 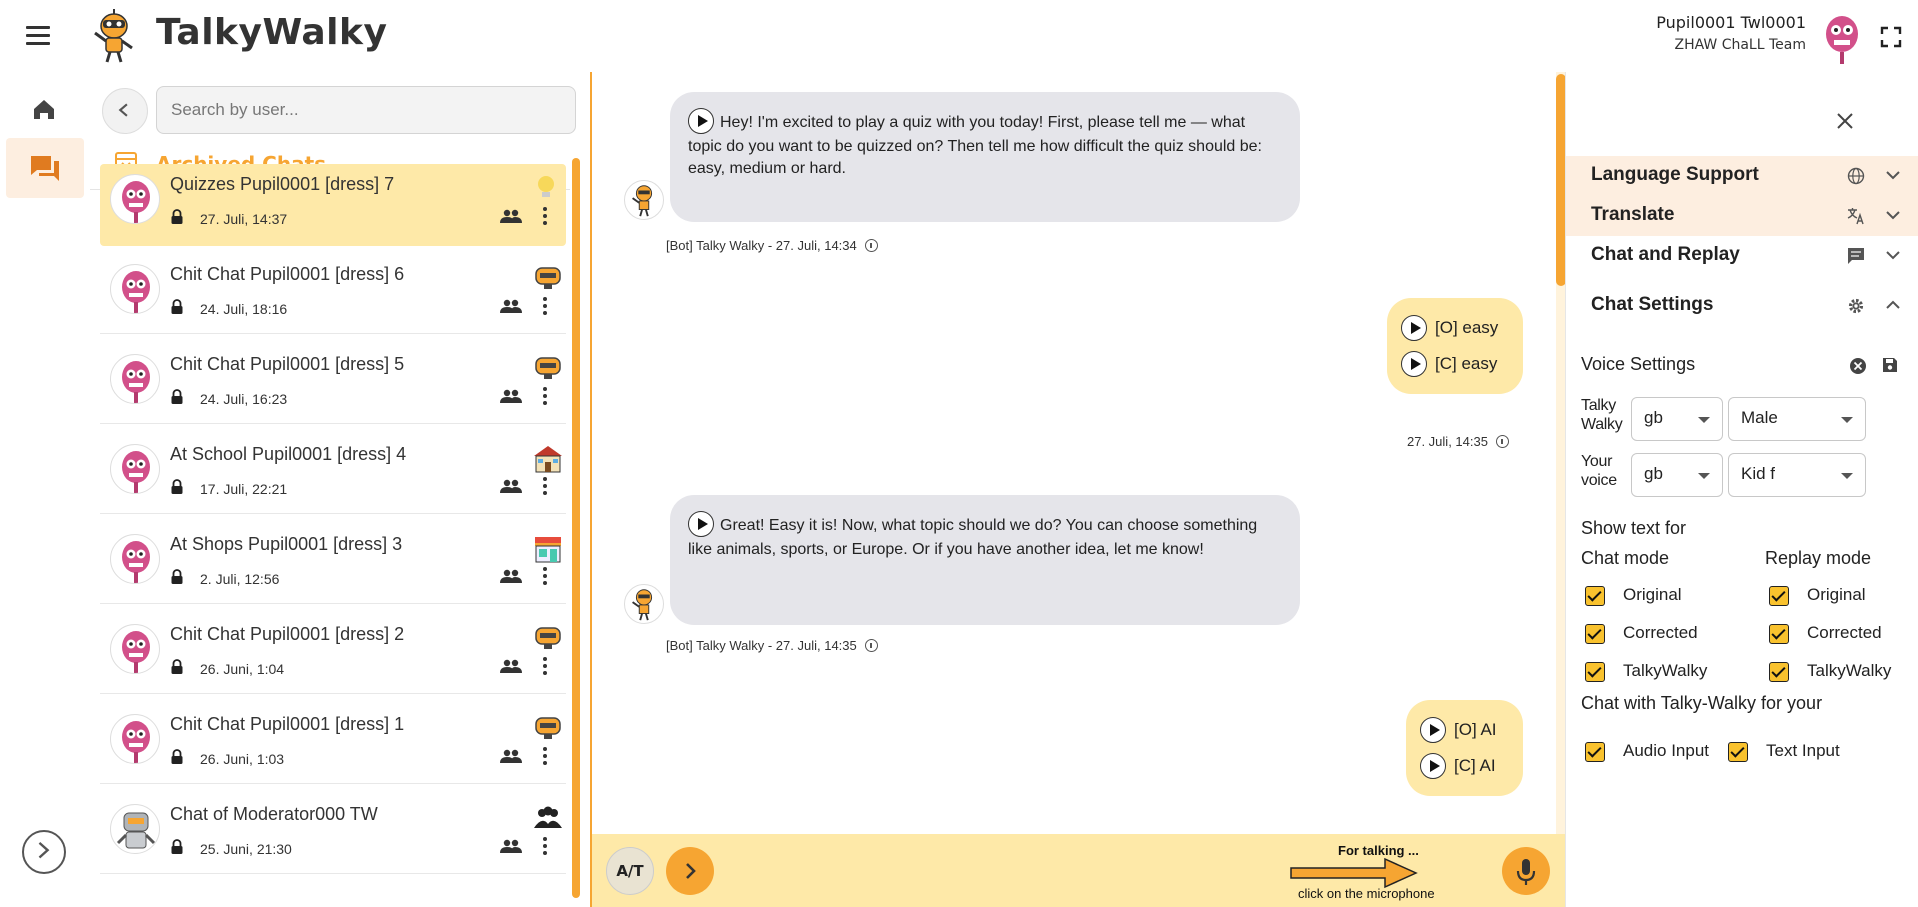 I want to click on back-button, so click(x=125, y=111).